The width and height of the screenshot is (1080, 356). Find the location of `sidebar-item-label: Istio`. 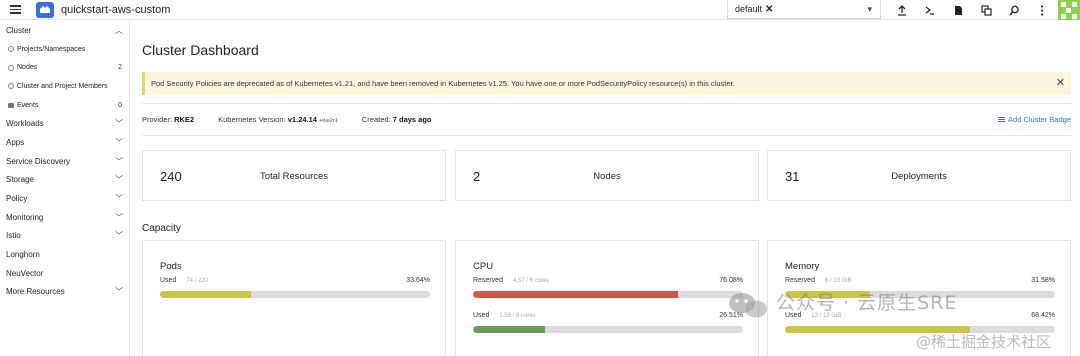

sidebar-item-label: Istio is located at coordinates (13, 236).